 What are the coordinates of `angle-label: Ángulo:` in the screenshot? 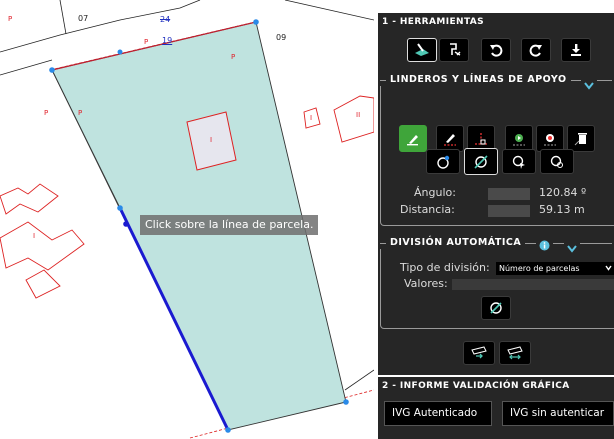 It's located at (435, 192).